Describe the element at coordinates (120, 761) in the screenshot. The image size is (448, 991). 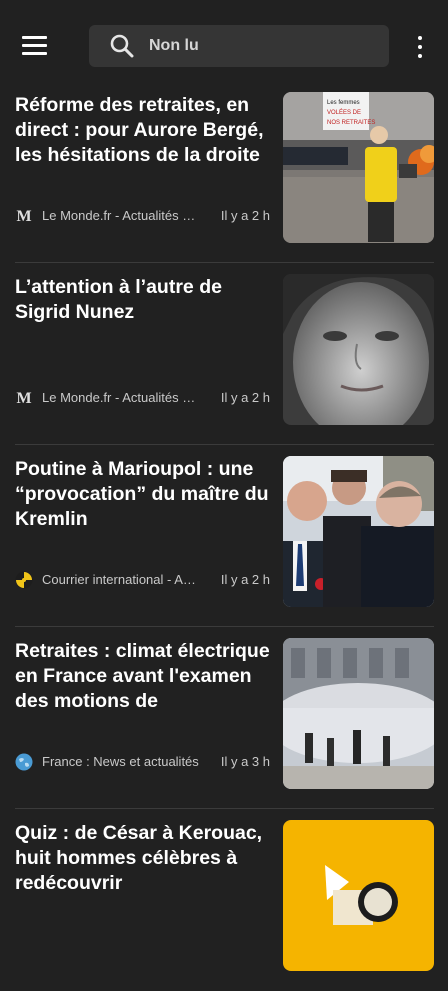
I see `article-source: France : News et actualités` at that location.